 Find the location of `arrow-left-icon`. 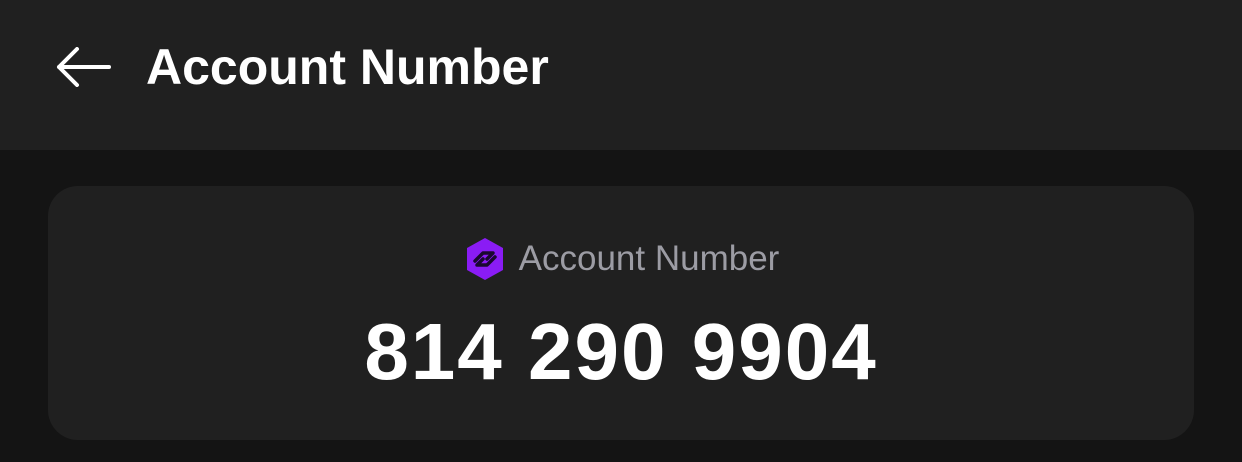

arrow-left-icon is located at coordinates (84, 67).